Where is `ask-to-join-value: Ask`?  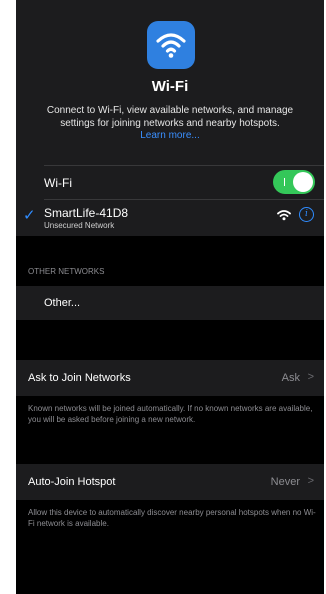 ask-to-join-value: Ask is located at coordinates (290, 378).